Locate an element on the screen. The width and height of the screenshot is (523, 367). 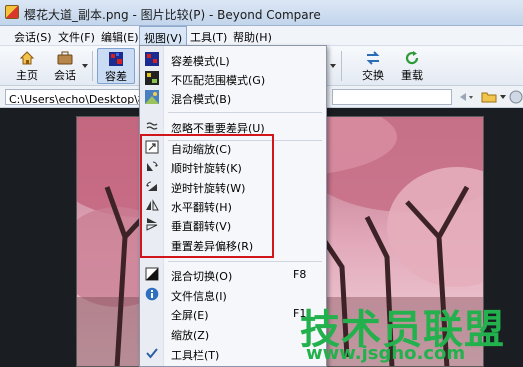
folder-icon is located at coordinates (489, 96).